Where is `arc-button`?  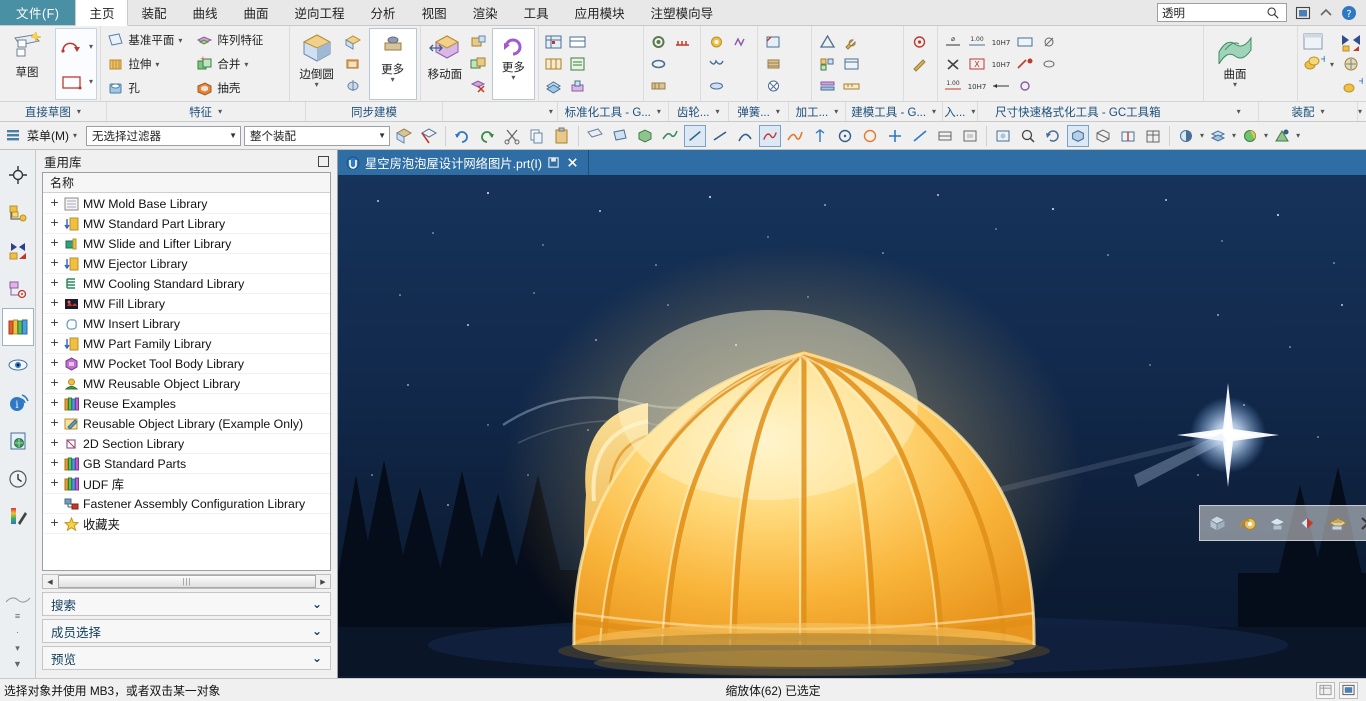 arc-button is located at coordinates (745, 136).